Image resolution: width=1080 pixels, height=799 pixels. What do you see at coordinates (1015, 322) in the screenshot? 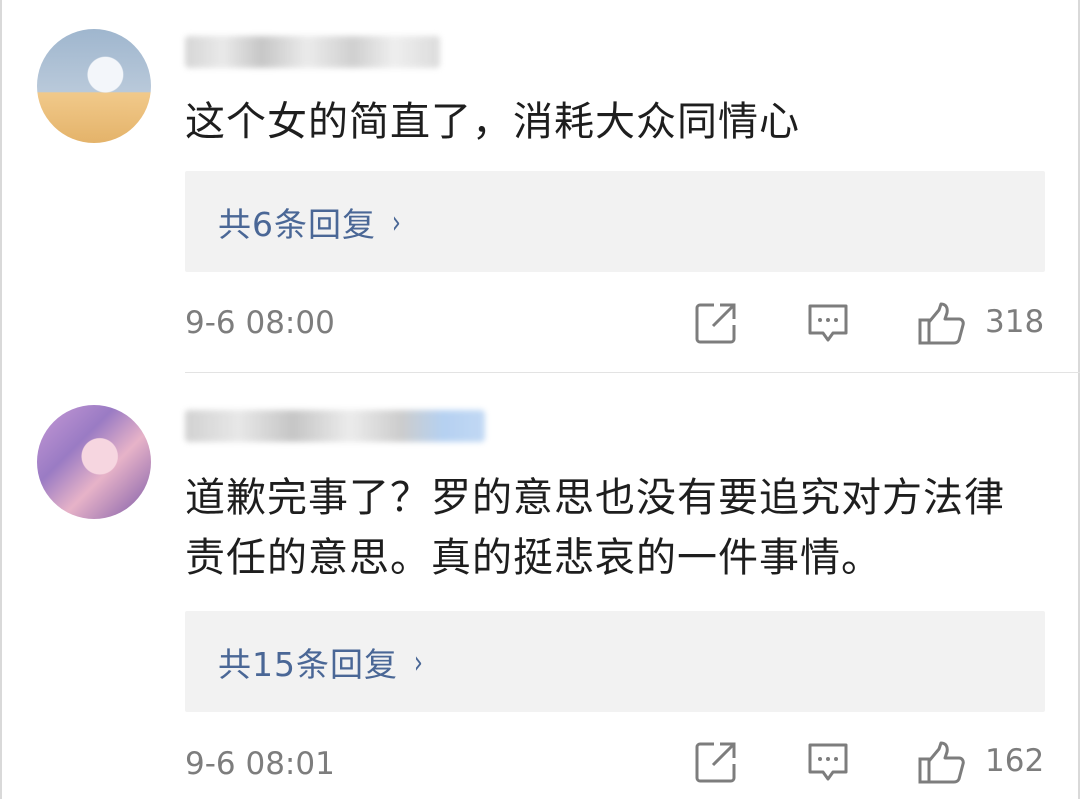
I see `like-count: 318` at bounding box center [1015, 322].